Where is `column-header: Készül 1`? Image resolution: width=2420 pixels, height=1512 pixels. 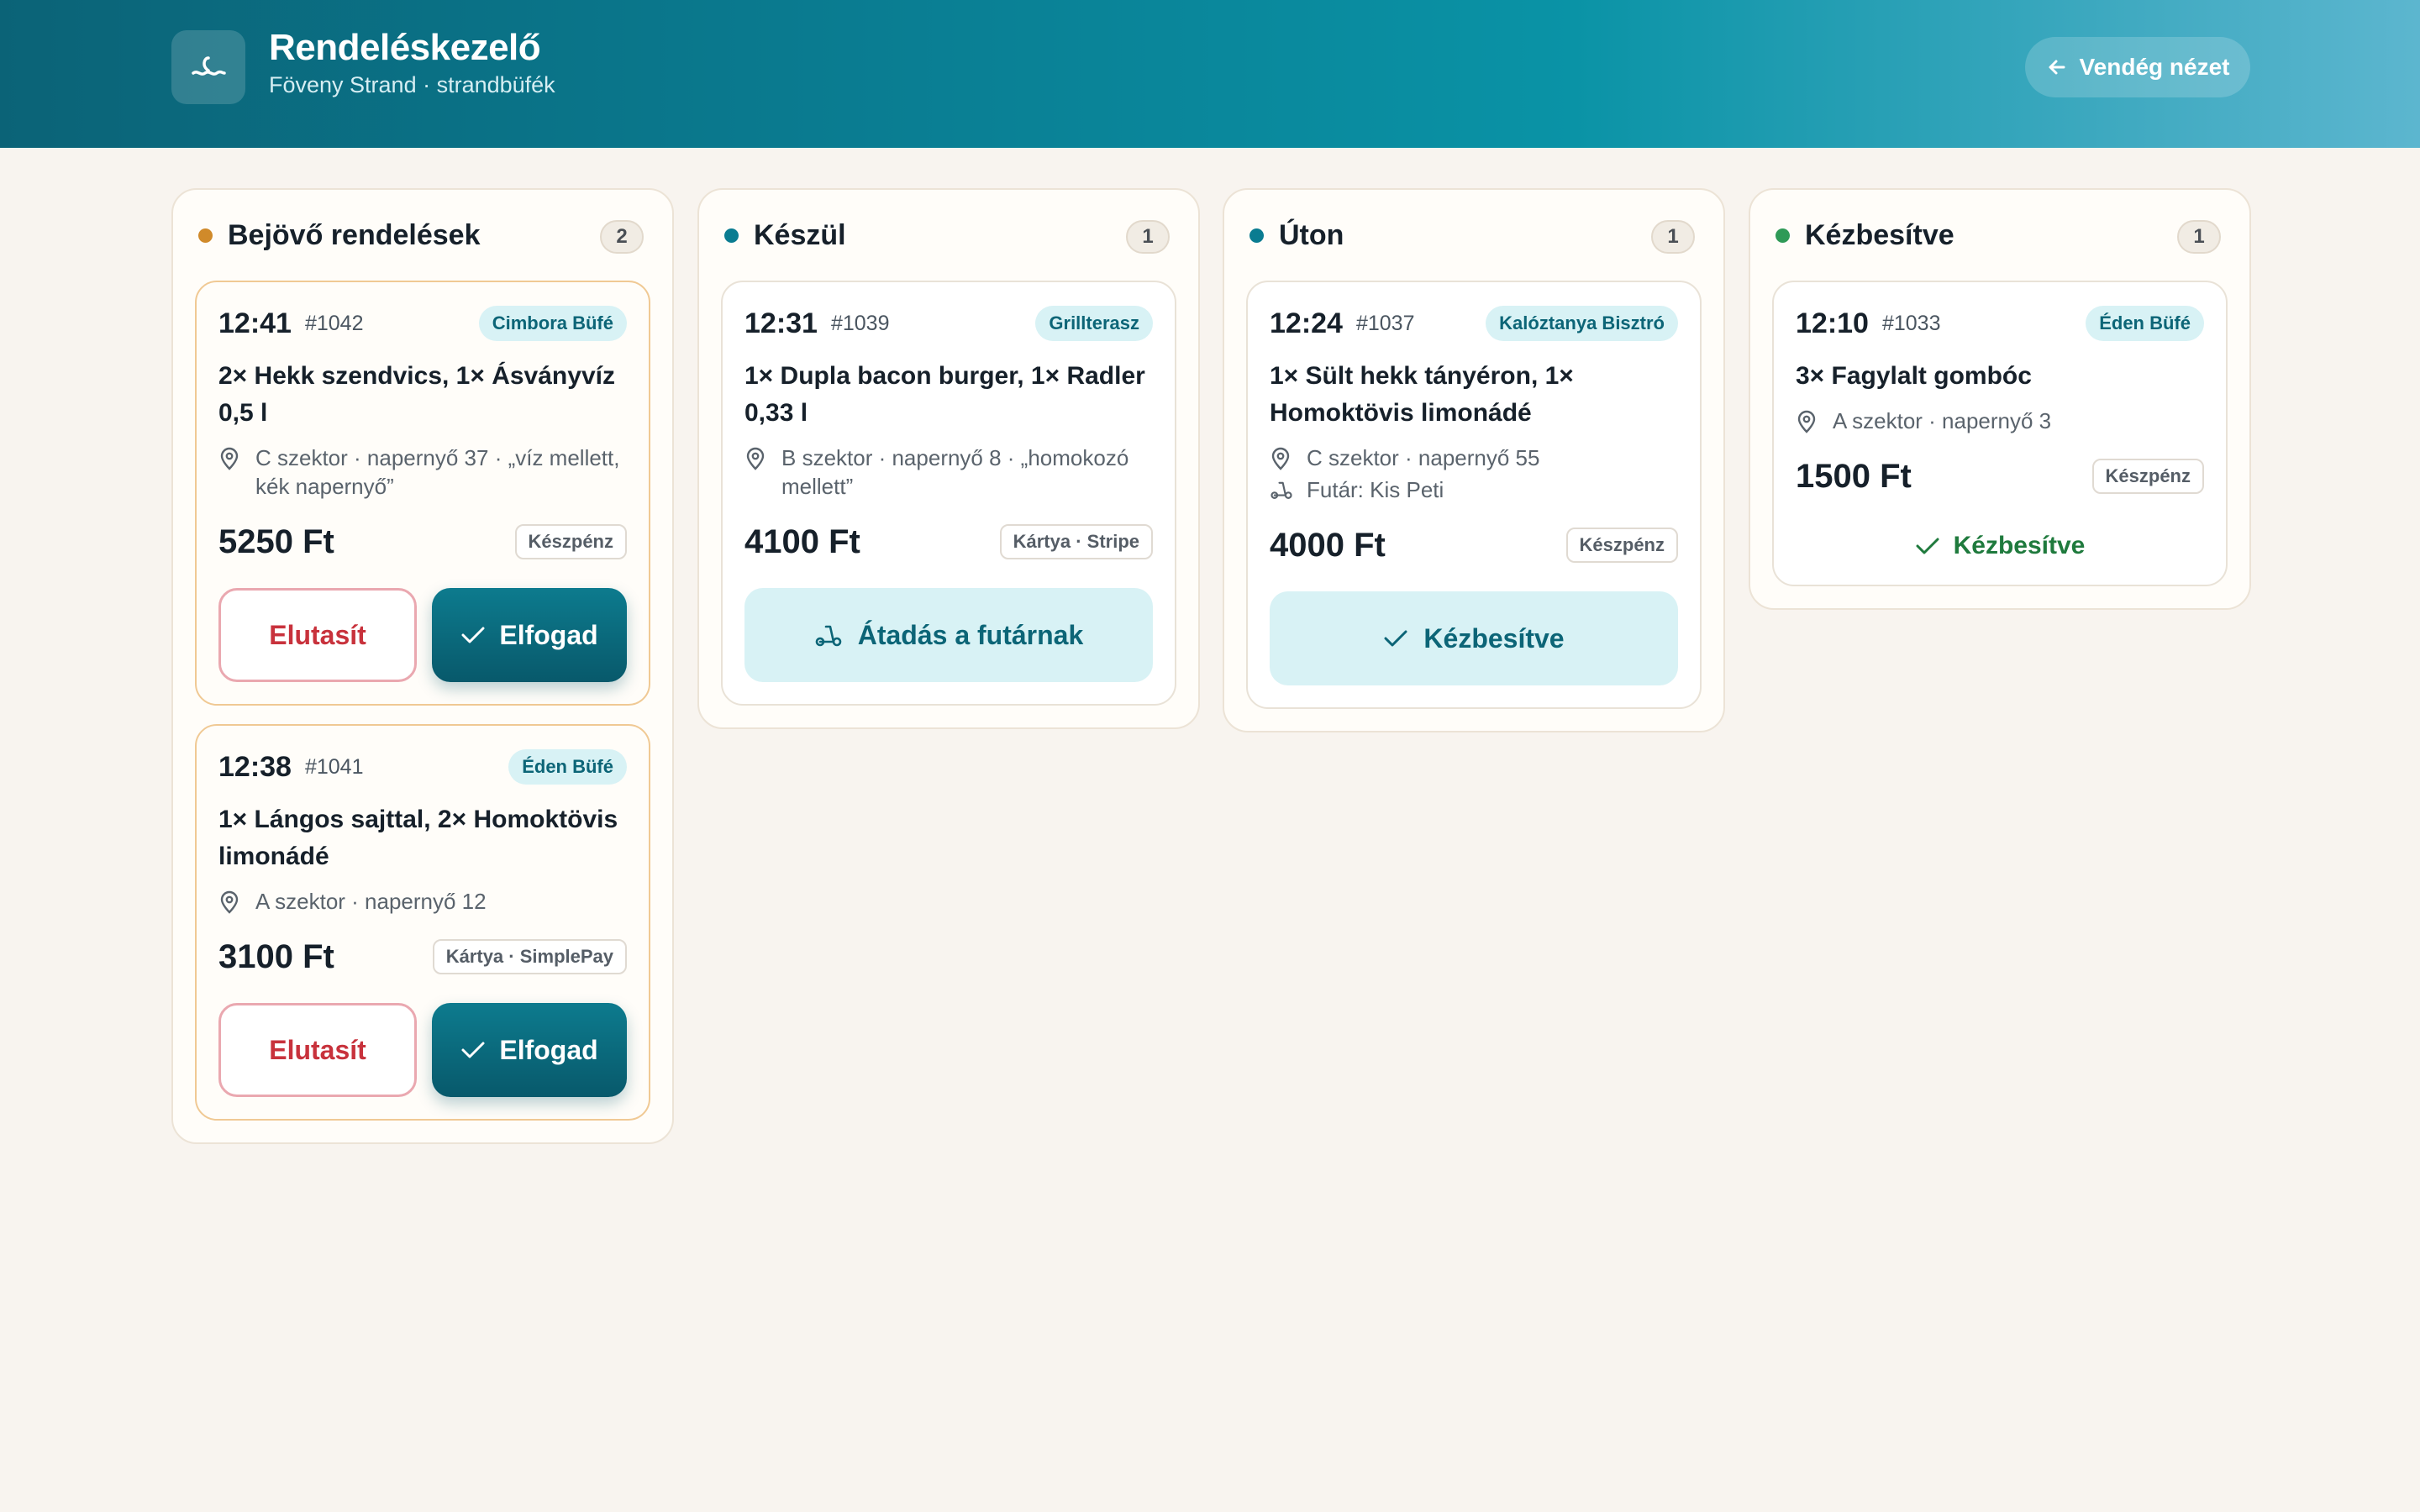 column-header: Készül 1 is located at coordinates (948, 235).